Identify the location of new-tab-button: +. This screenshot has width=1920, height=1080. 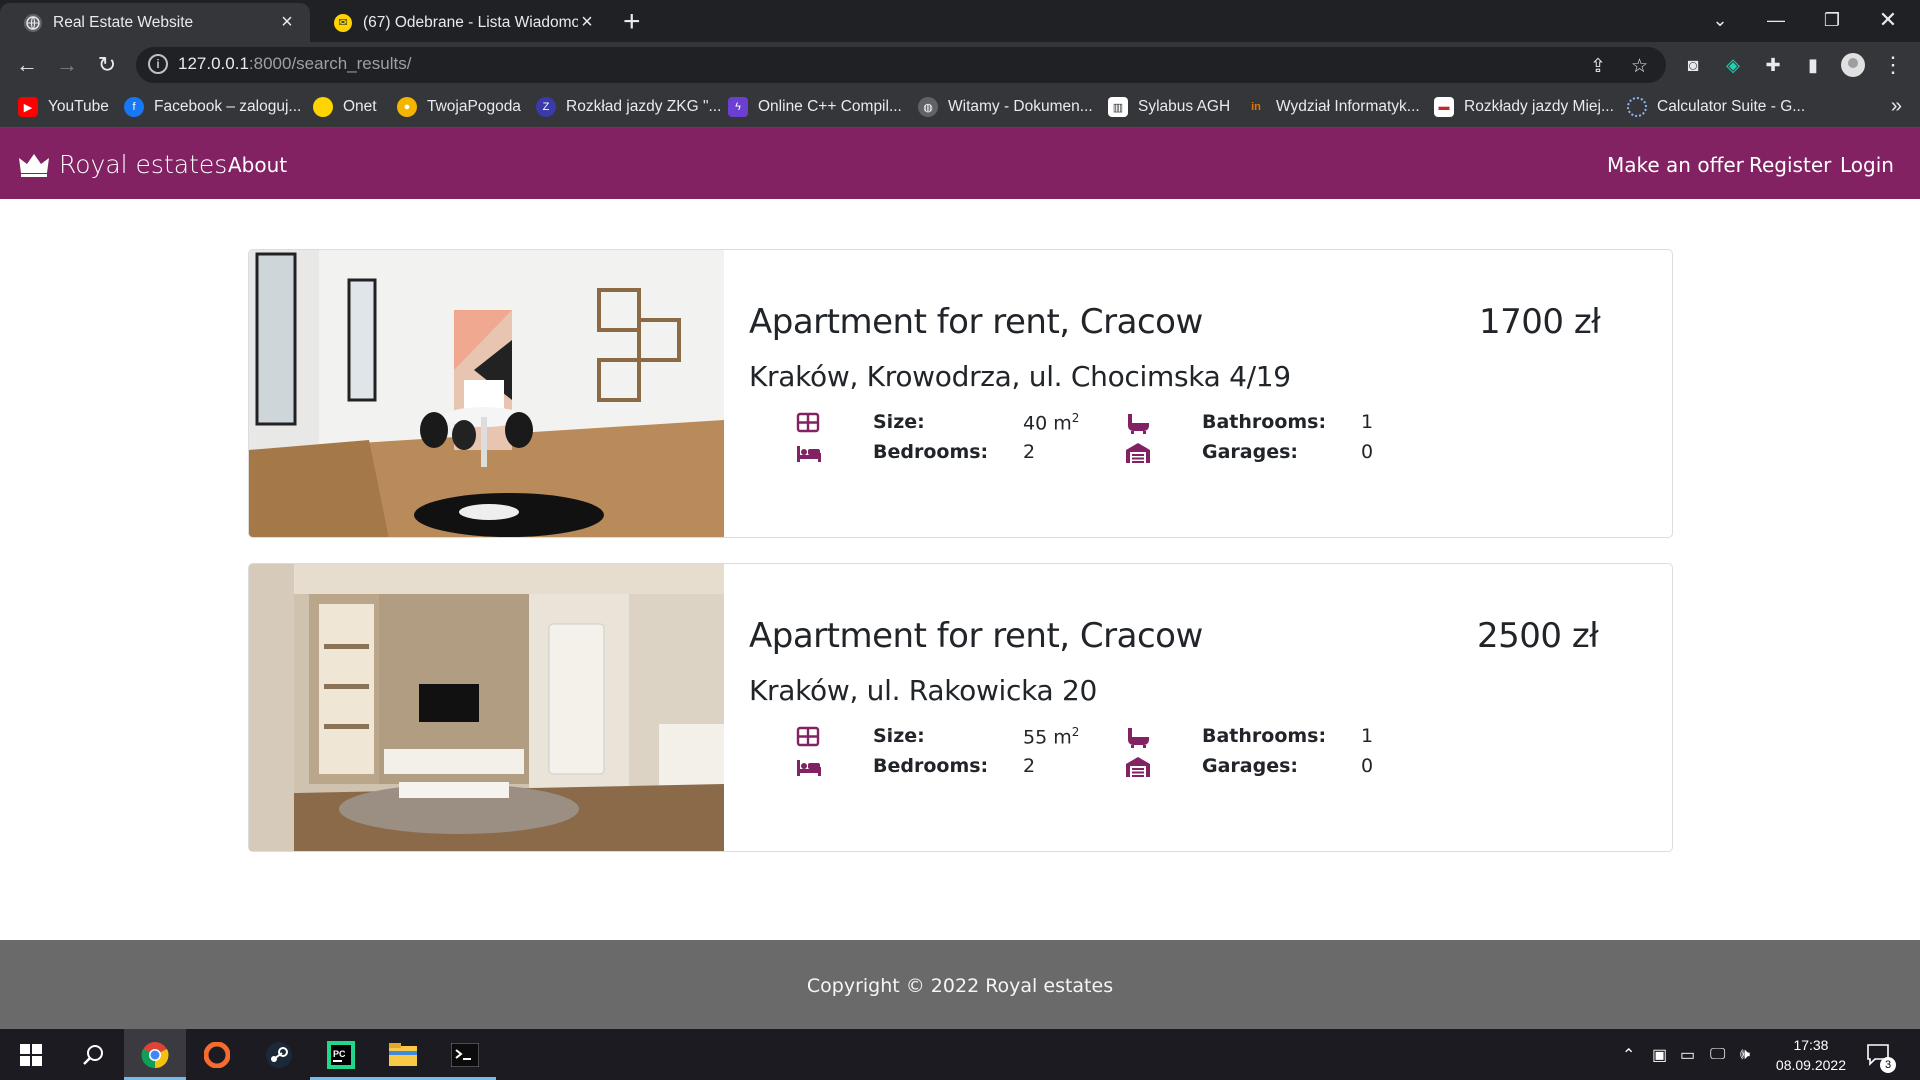
(632, 22).